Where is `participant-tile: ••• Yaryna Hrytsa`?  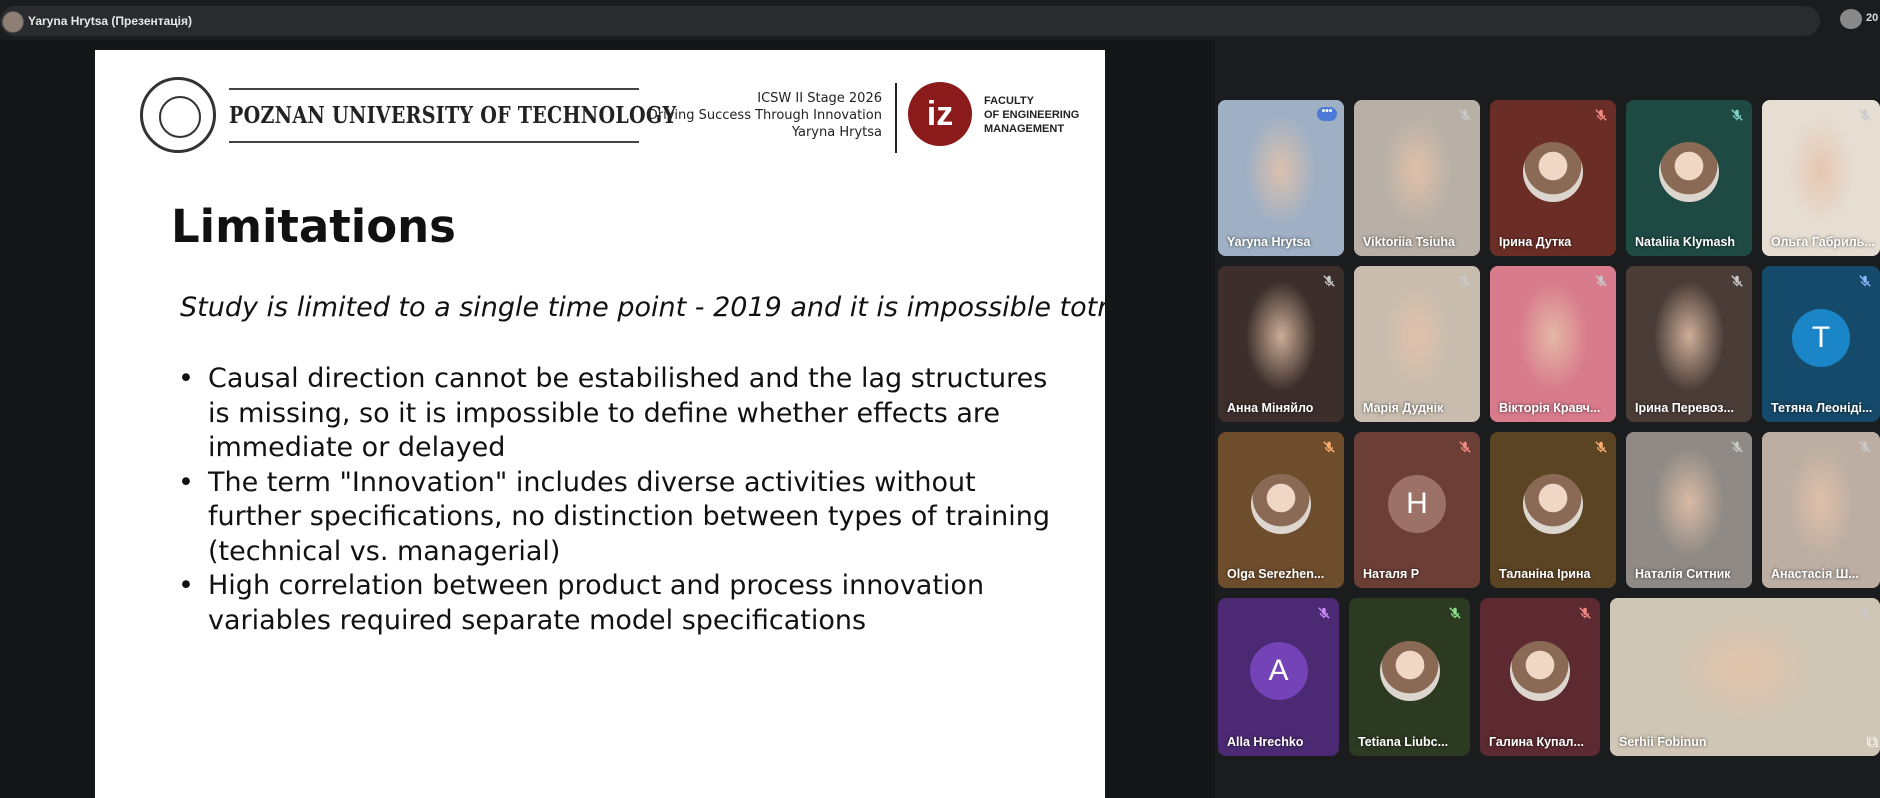
participant-tile: ••• Yaryna Hrytsa is located at coordinates (1281, 178).